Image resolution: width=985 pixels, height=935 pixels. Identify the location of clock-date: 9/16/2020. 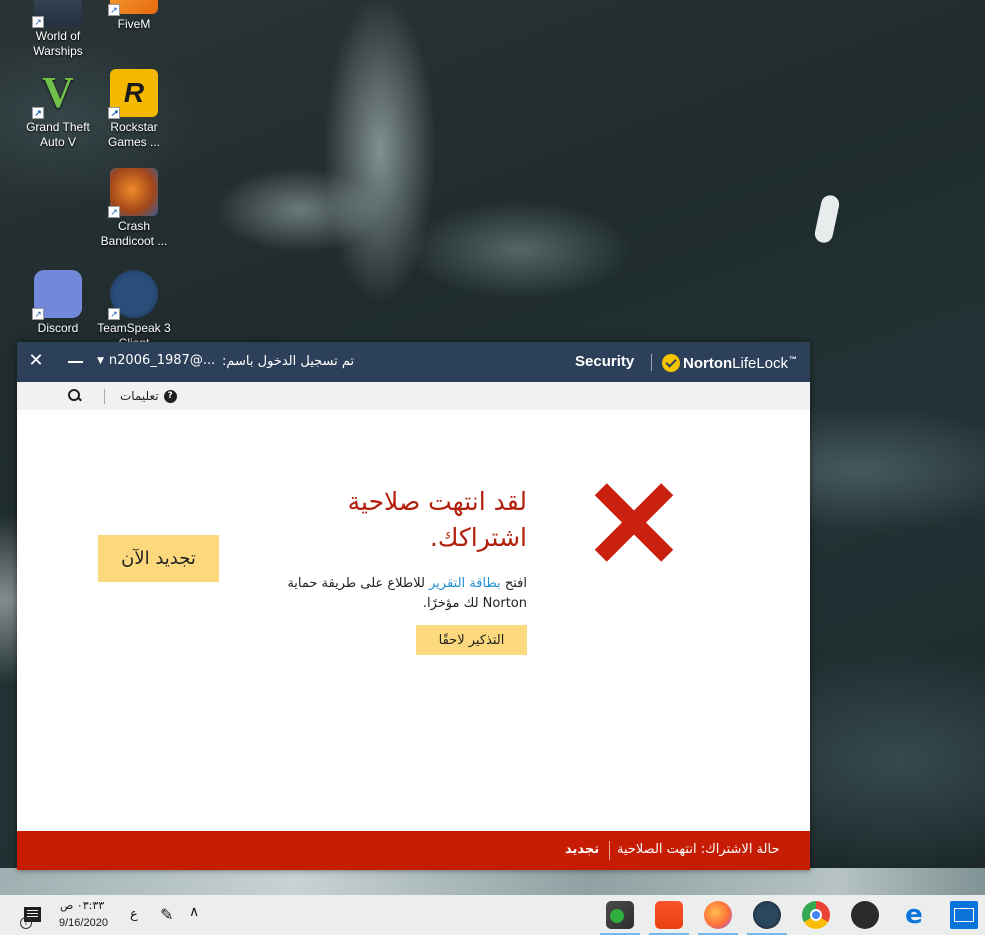
(83, 923).